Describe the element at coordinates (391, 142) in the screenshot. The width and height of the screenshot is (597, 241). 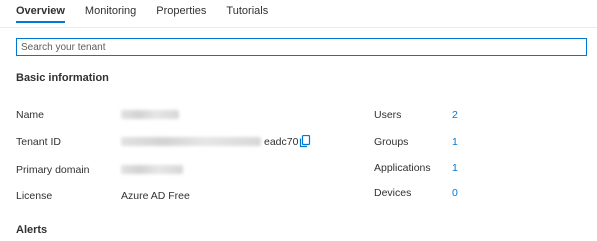
I see `groups-label: Groups` at that location.